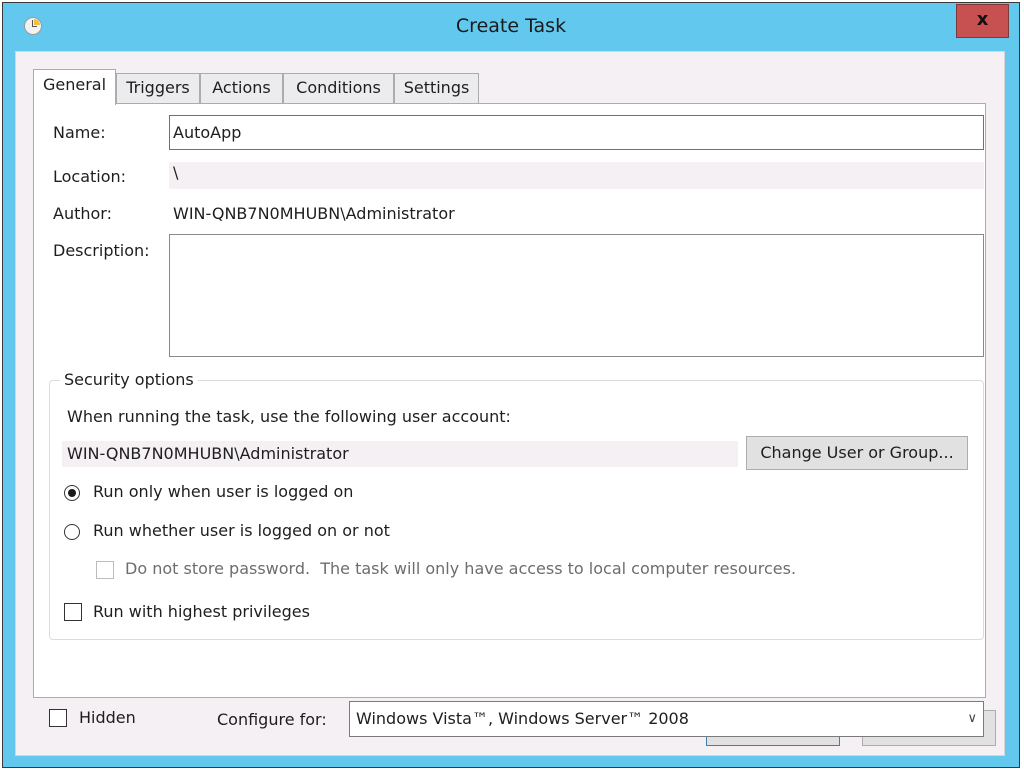 The width and height of the screenshot is (1024, 772). I want to click on configure-for-value: Windows Vista™, Windows Server™ 2008, so click(522, 718).